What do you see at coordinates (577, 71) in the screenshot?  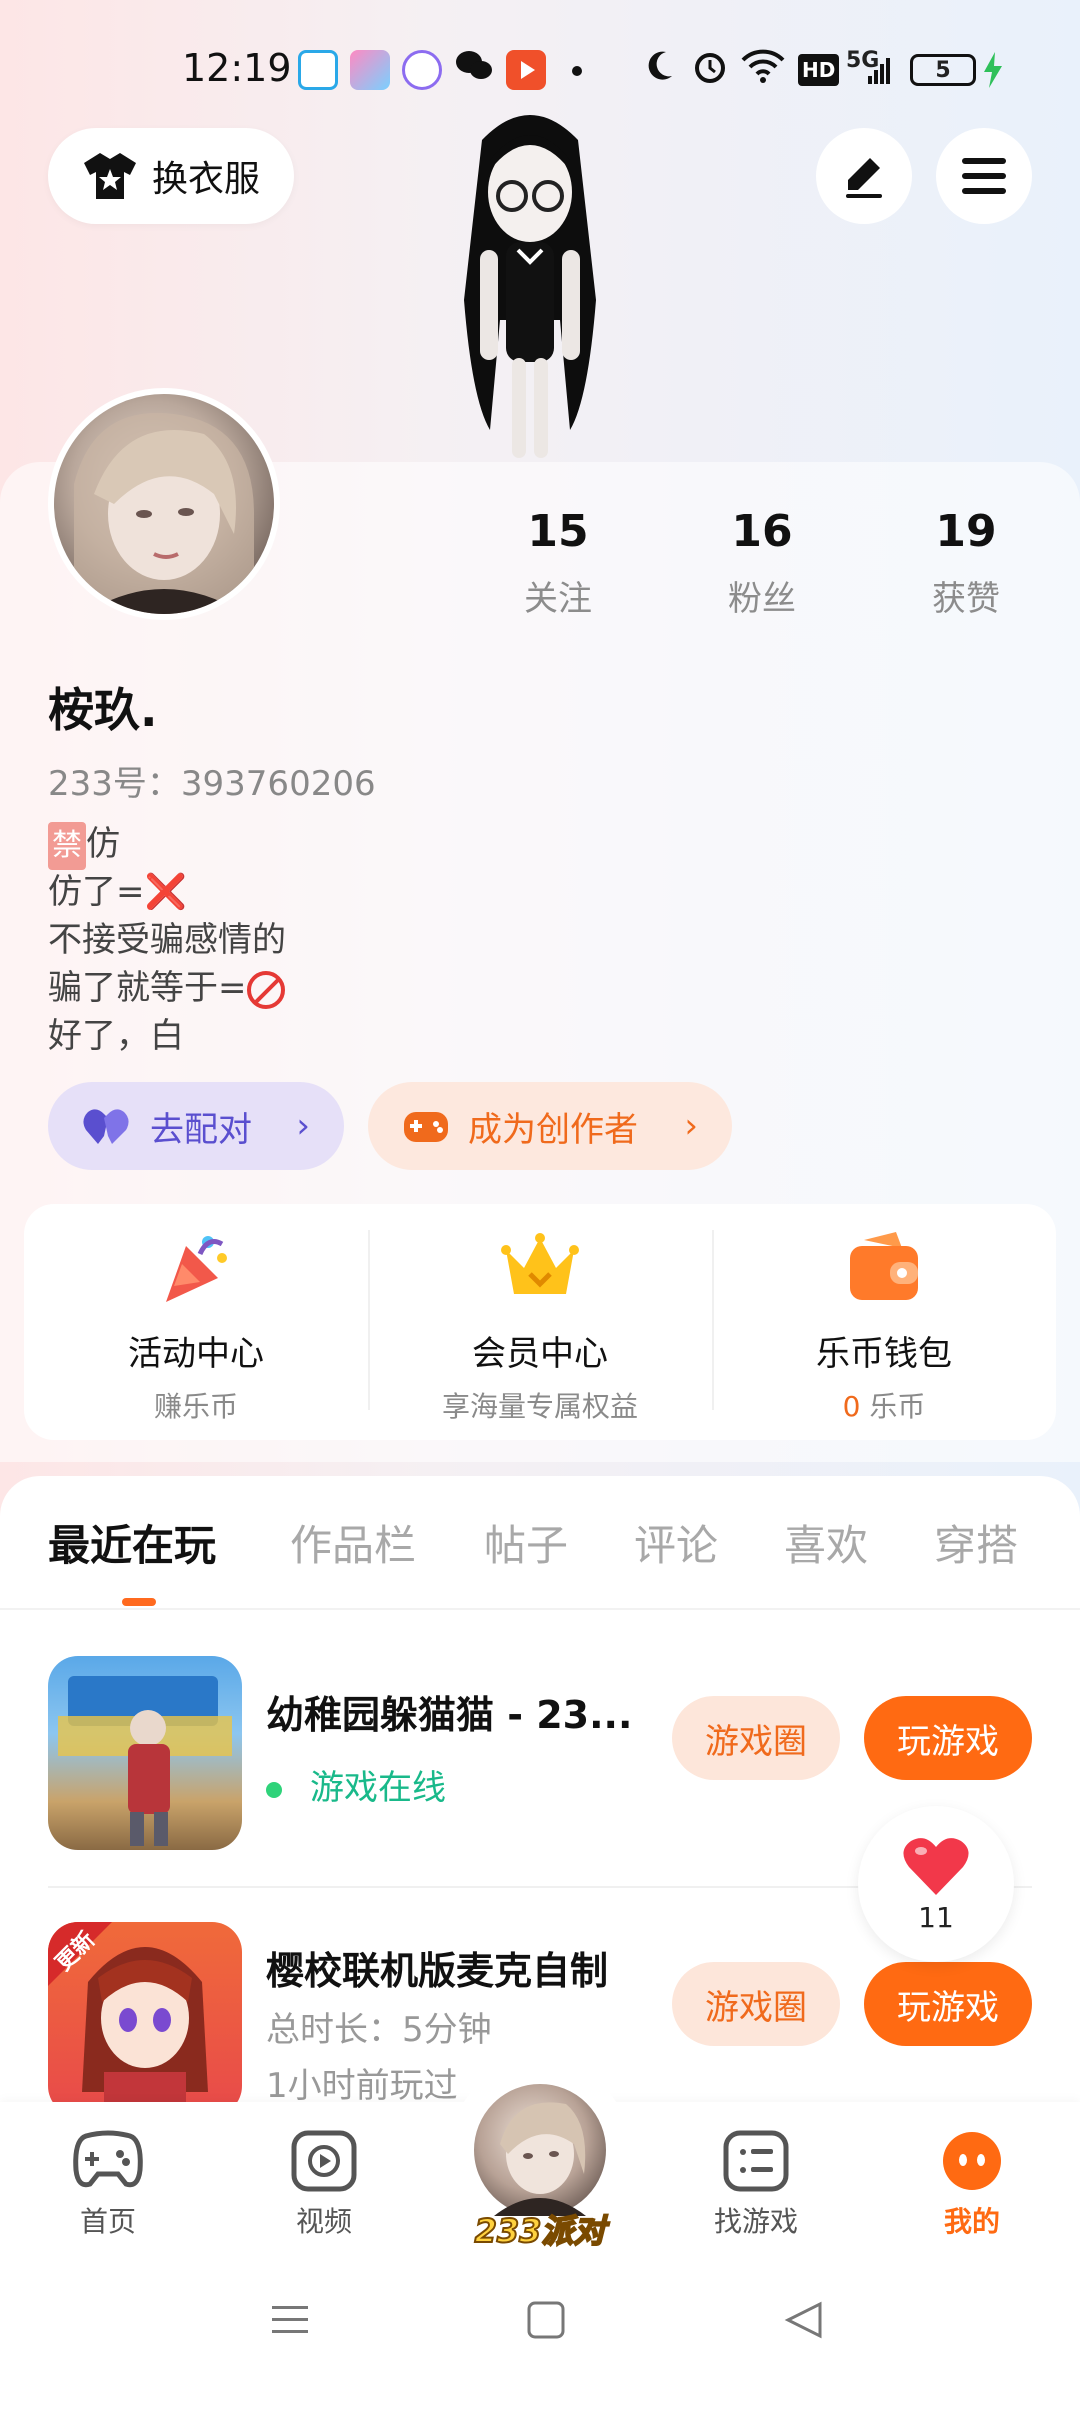 I see `dot-icon` at bounding box center [577, 71].